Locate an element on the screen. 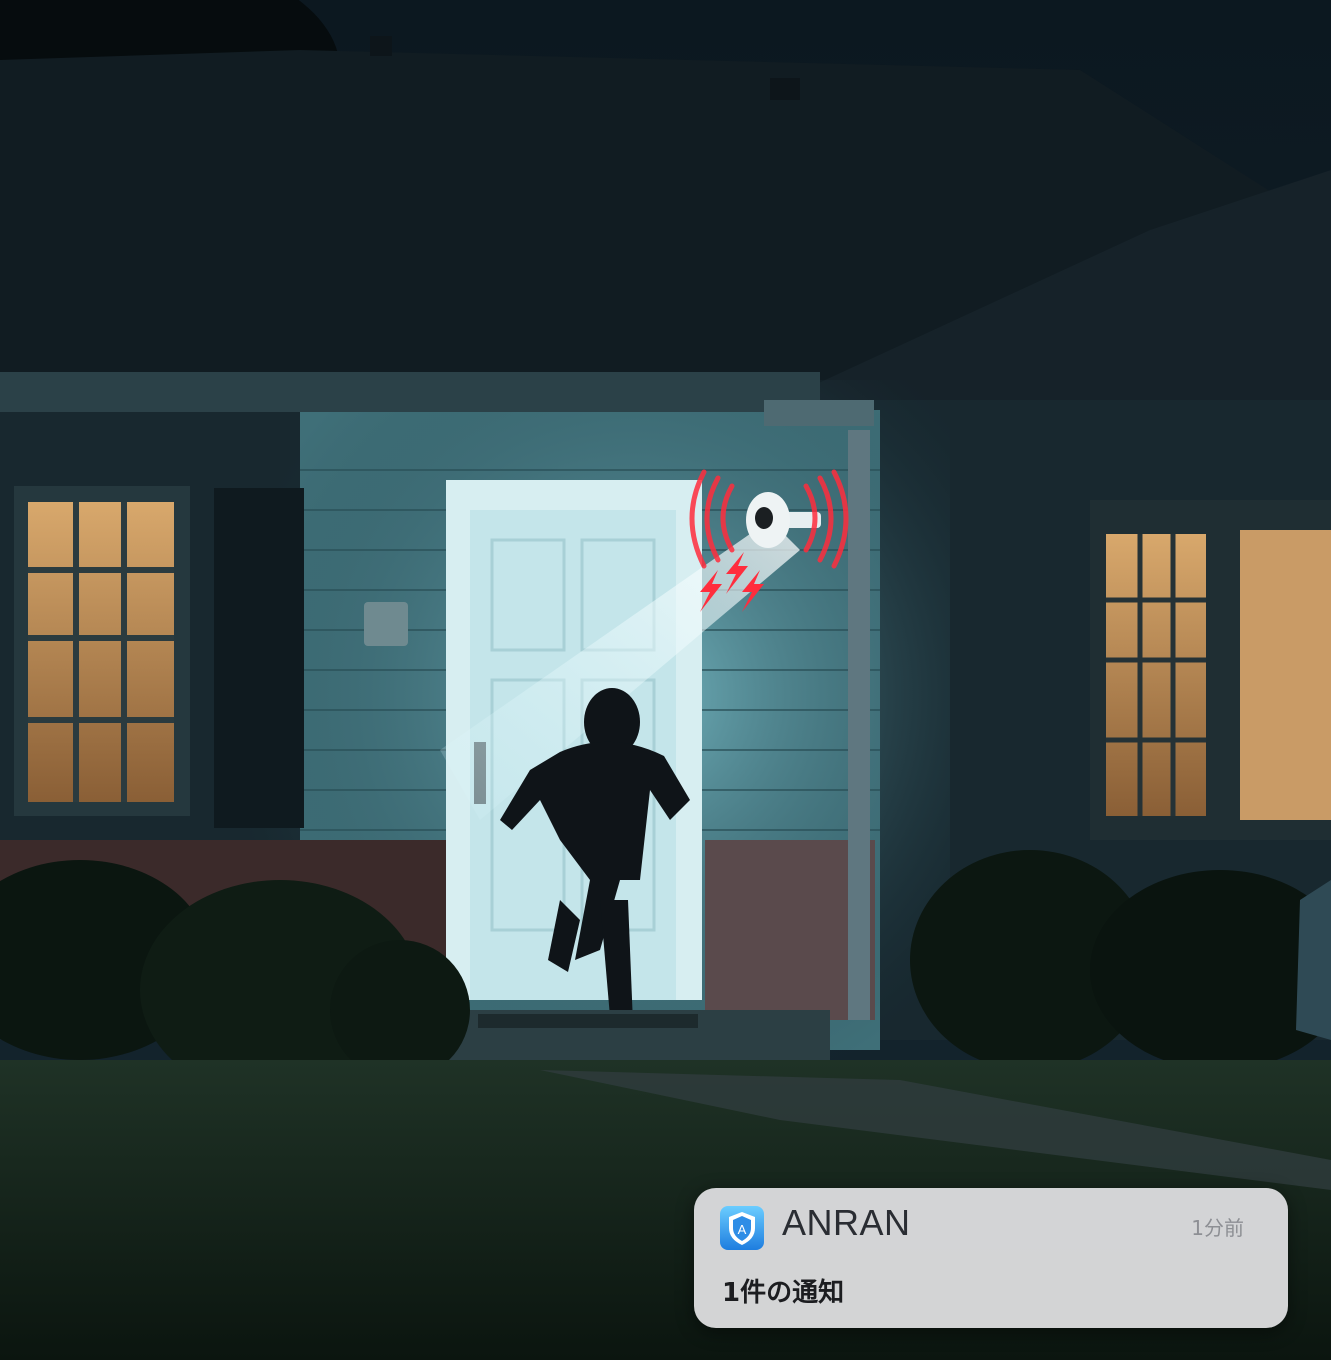 The width and height of the screenshot is (1331, 1360). right-window-glass-a is located at coordinates (1156, 675).